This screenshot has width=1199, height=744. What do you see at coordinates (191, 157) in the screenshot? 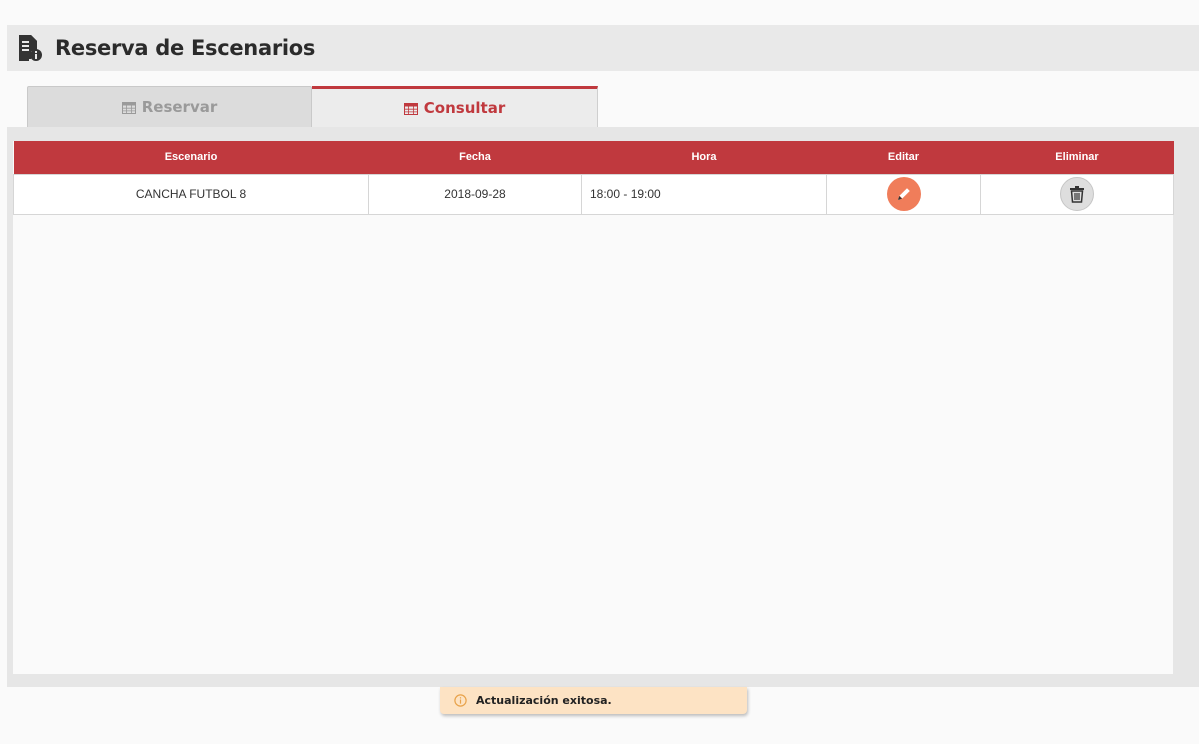
I see `column-header-escenario: Escenario` at bounding box center [191, 157].